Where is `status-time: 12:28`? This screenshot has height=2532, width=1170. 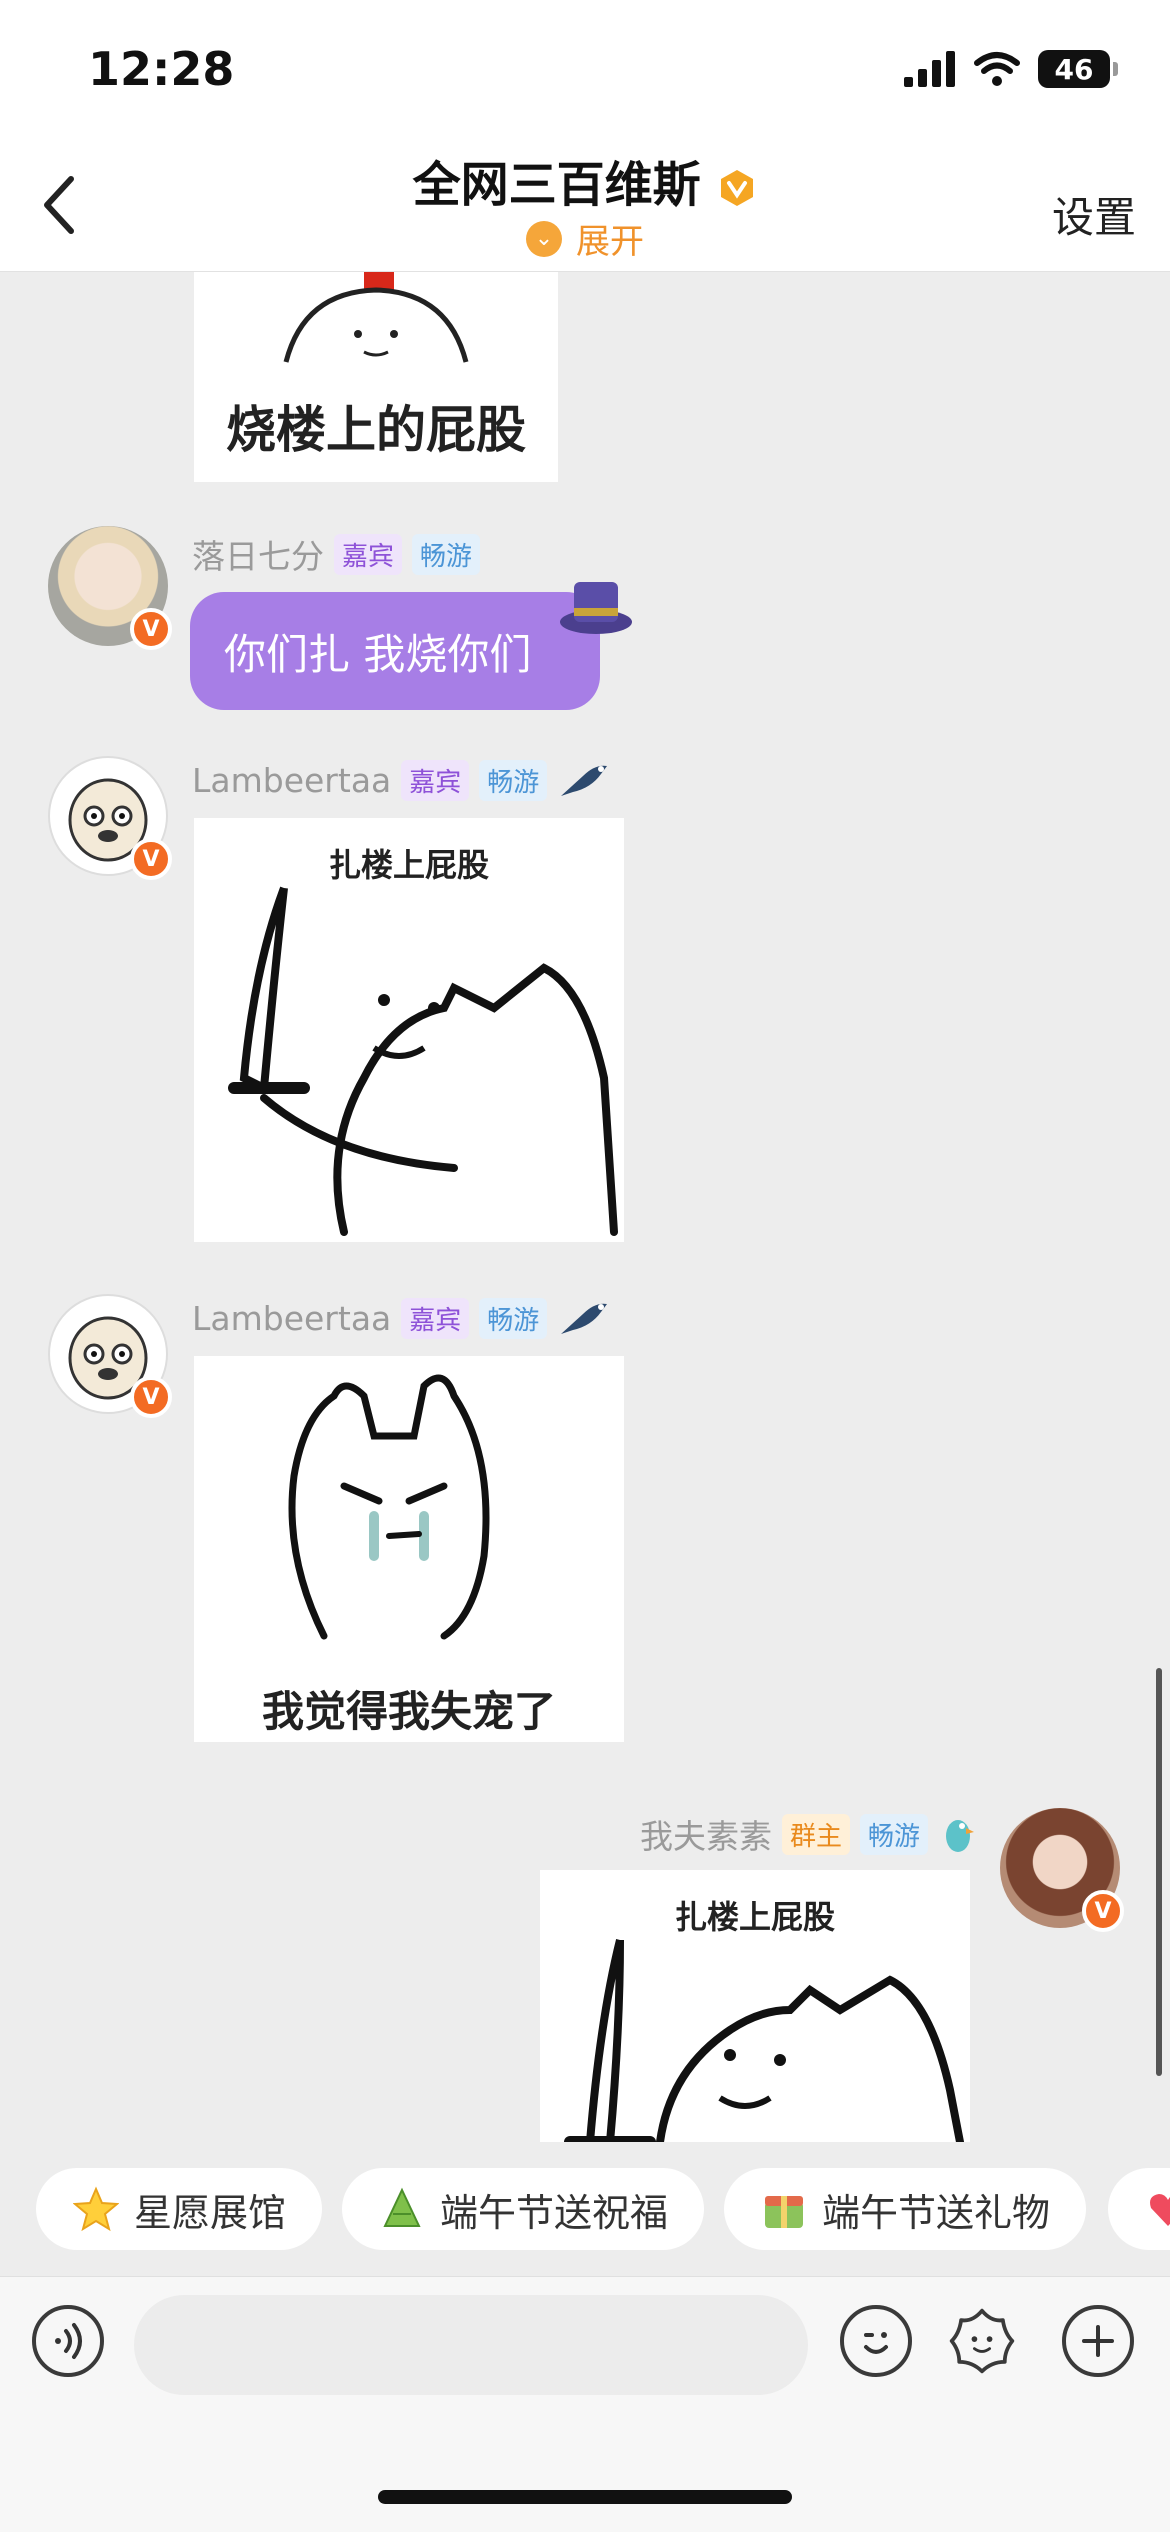
status-time: 12:28 is located at coordinates (161, 69).